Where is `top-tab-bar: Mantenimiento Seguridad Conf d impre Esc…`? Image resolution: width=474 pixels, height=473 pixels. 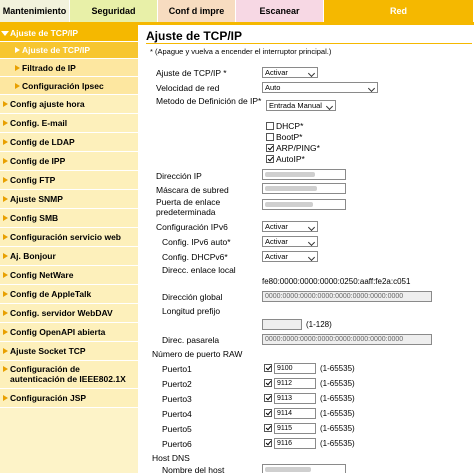
top-tab-bar: Mantenimiento Seguridad Conf d impre Esc… is located at coordinates (237, 11).